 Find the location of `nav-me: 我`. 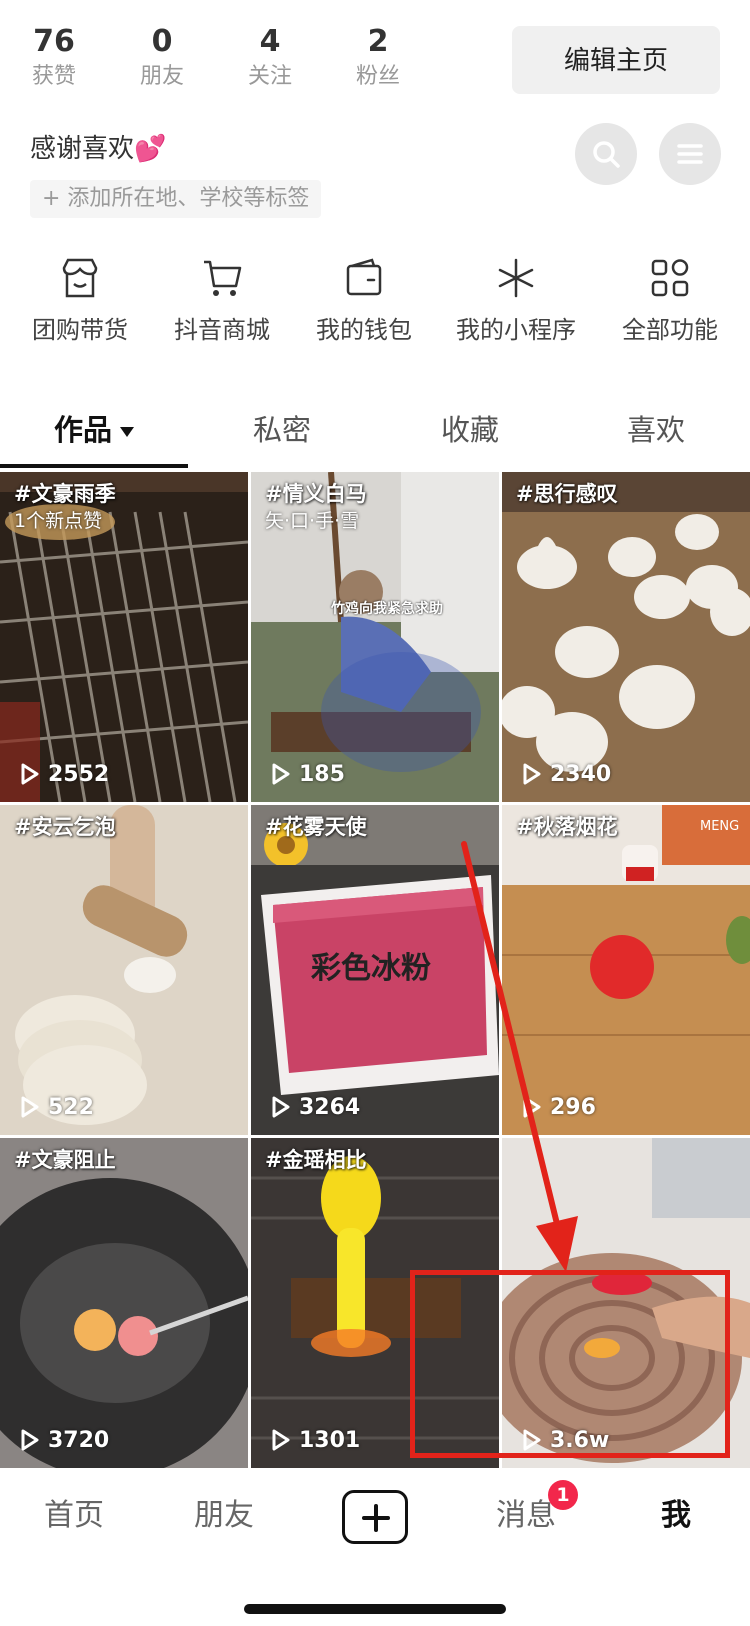

nav-me: 我 is located at coordinates (676, 1516).